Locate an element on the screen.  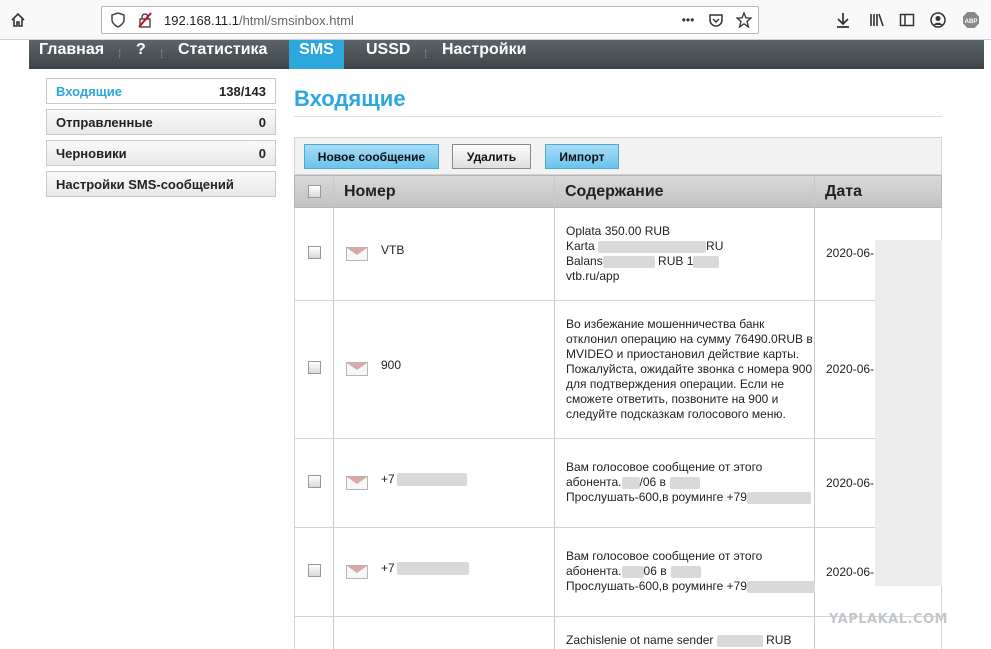
home-icon is located at coordinates (18, 20).